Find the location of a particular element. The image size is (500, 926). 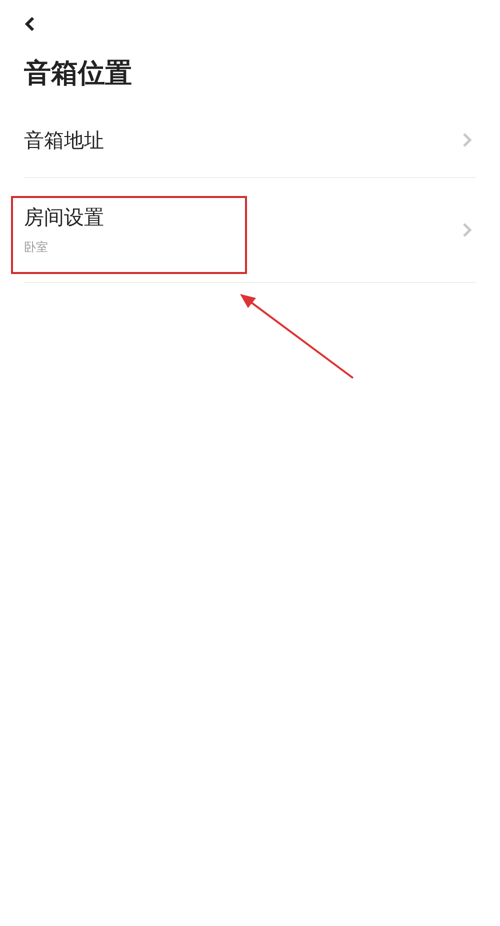

row-value: 卧室 is located at coordinates (36, 247).